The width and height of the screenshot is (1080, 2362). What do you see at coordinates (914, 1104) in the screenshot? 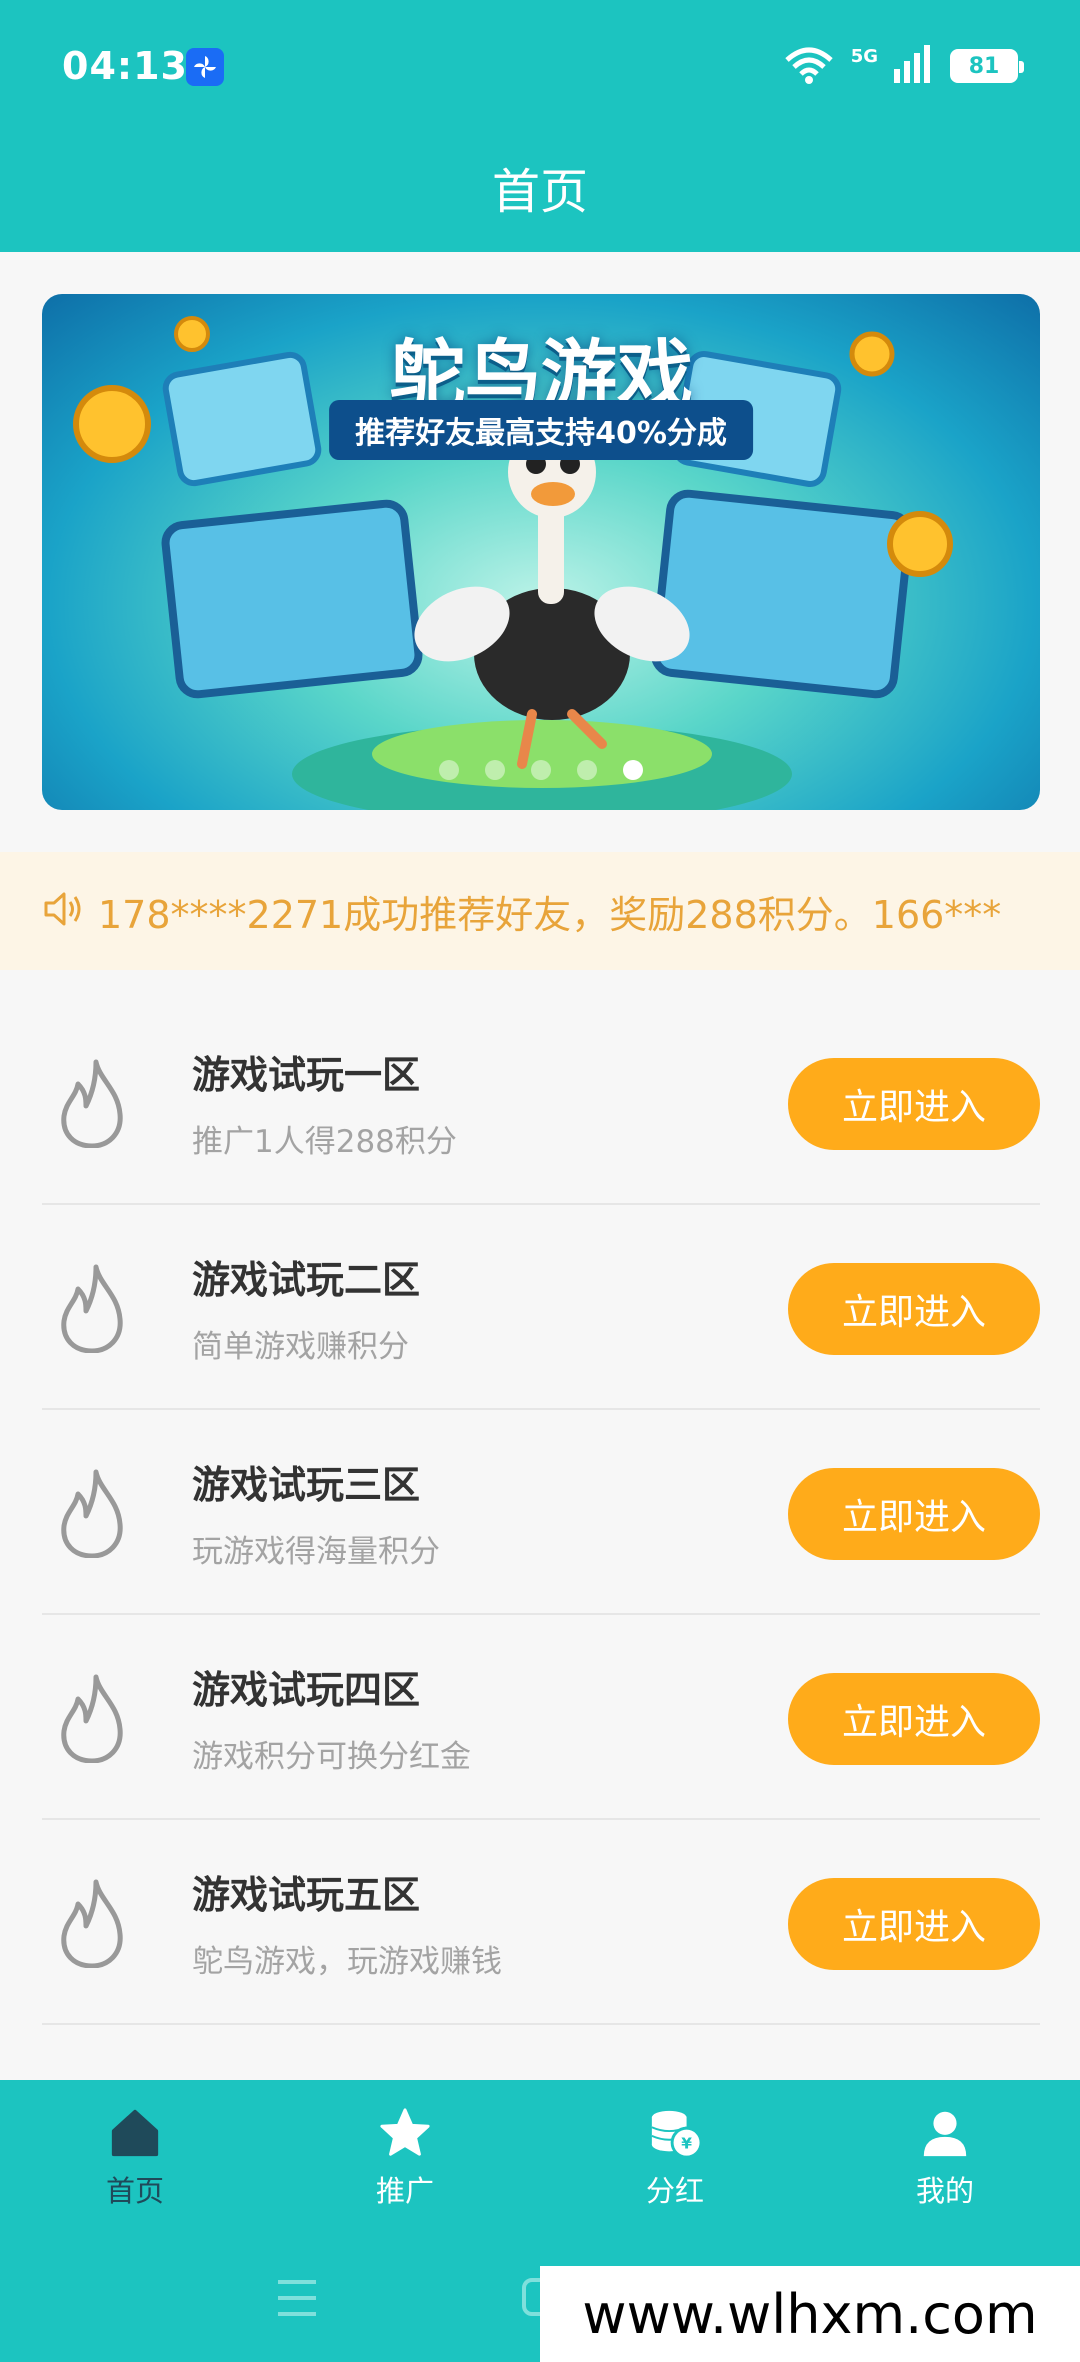
I see `enter-zone-1-button: 立即进入` at bounding box center [914, 1104].